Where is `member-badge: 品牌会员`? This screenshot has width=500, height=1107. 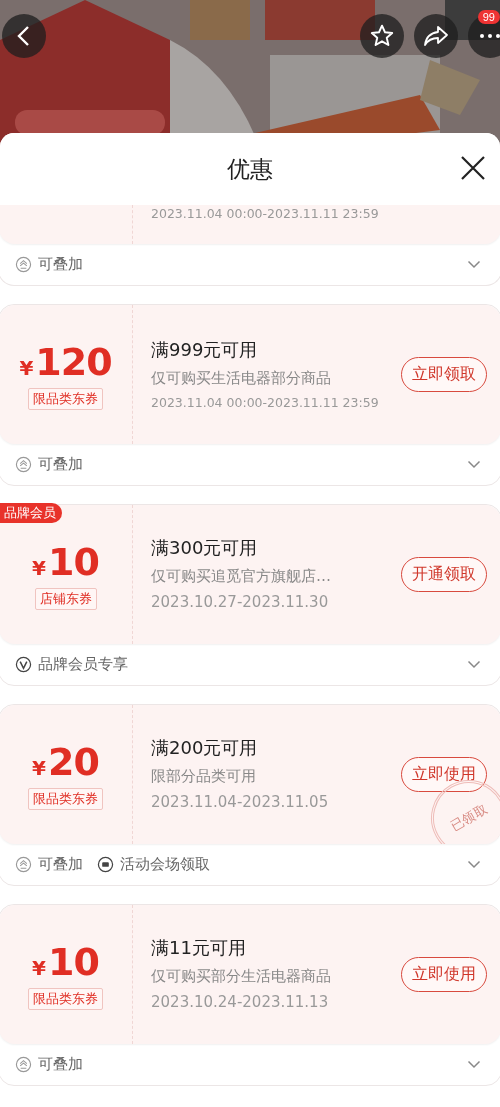 member-badge: 品牌会员 is located at coordinates (31, 513).